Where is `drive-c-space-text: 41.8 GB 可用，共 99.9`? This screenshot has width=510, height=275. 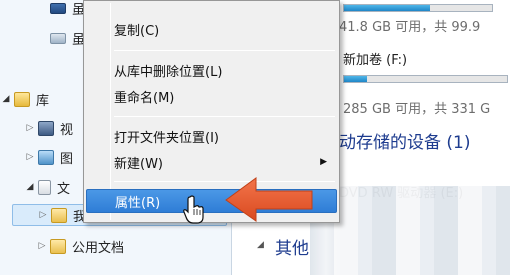
drive-c-space-text: 41.8 GB 可用，共 99.9 is located at coordinates (410, 27).